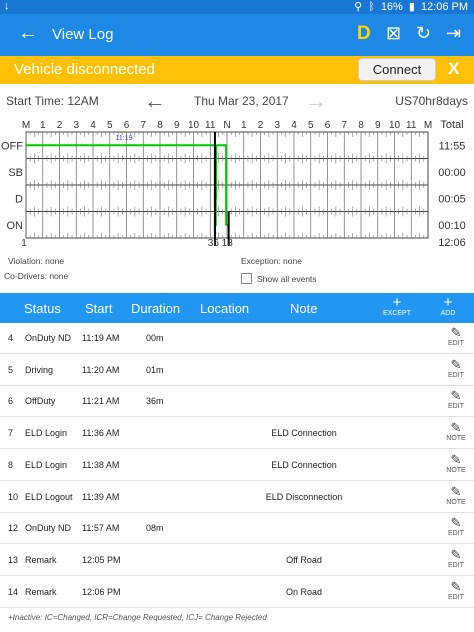 The image size is (474, 632). I want to click on hour-label: 3, so click(76, 125).